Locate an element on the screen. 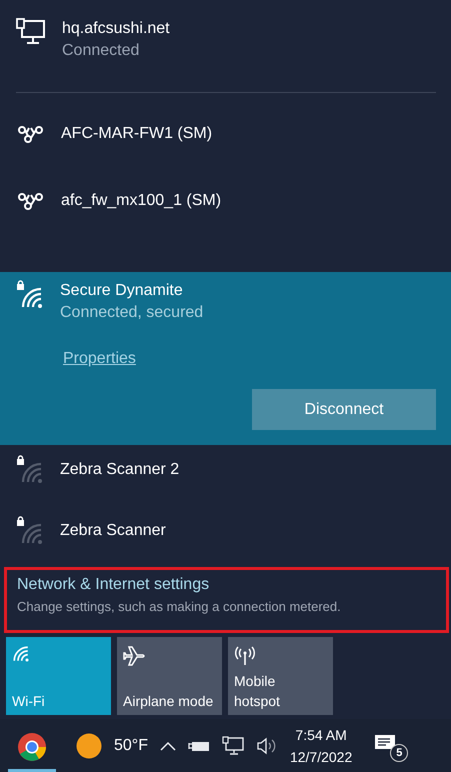 This screenshot has width=451, height=772. chevron-up-icon is located at coordinates (168, 745).